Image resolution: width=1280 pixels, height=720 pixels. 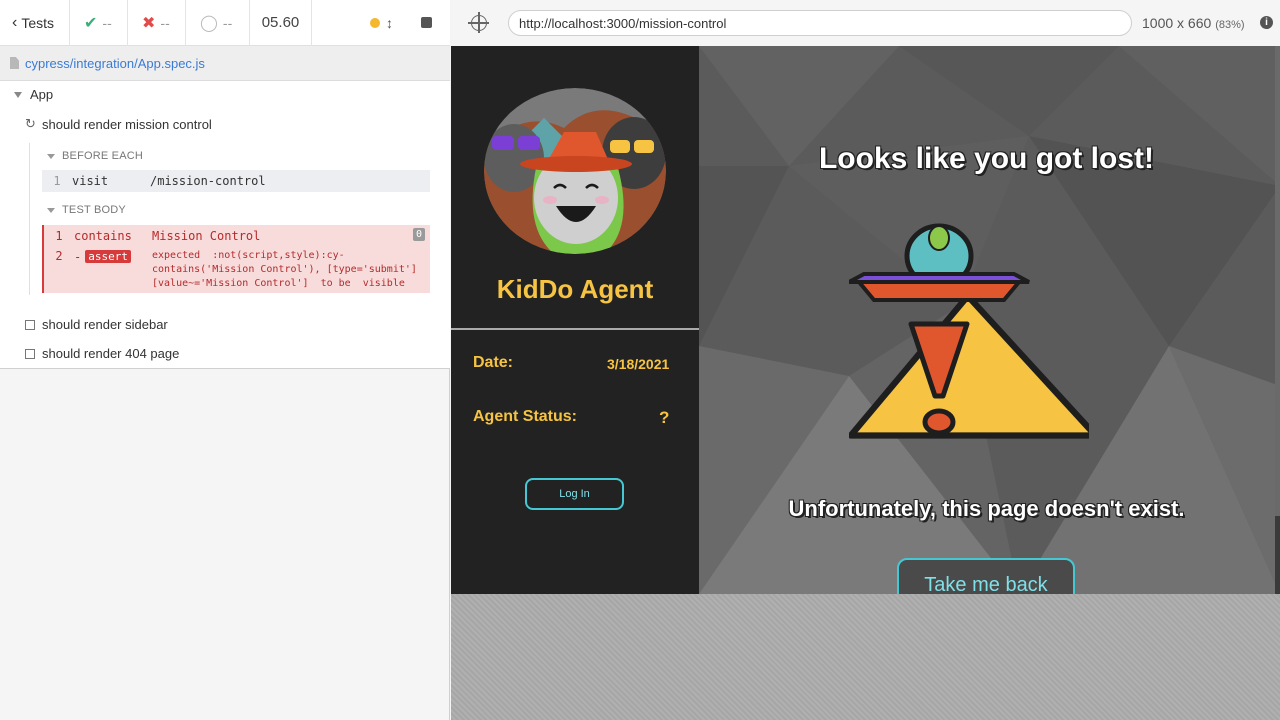 I want to click on spec-path-bar: cypress/integration/App.spec.js, so click(x=225, y=63).